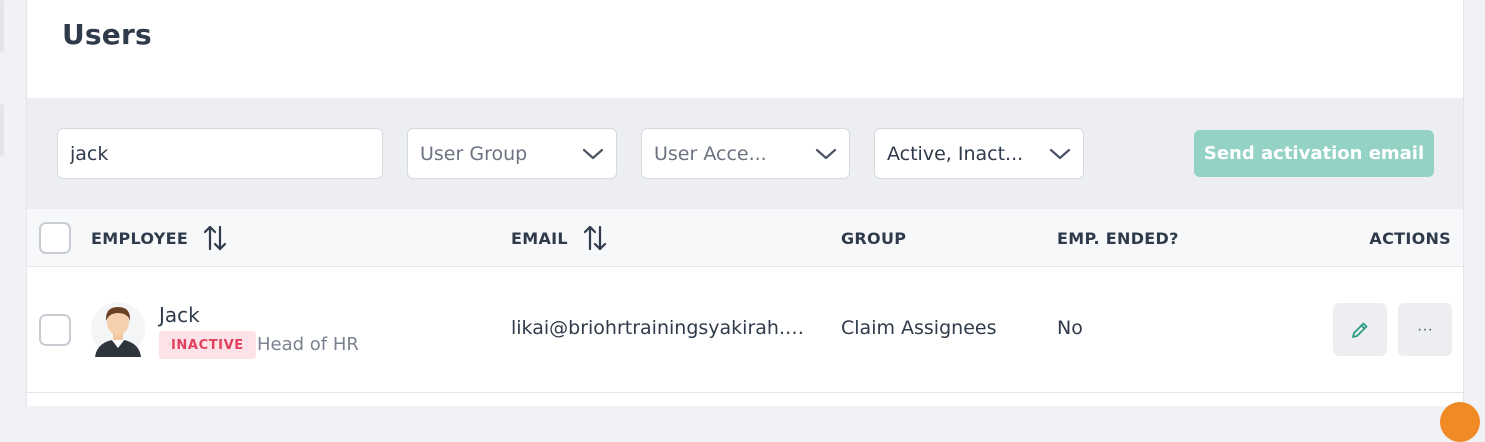 Image resolution: width=1485 pixels, height=442 pixels. I want to click on column-actions: ACTIONS, so click(1410, 238).